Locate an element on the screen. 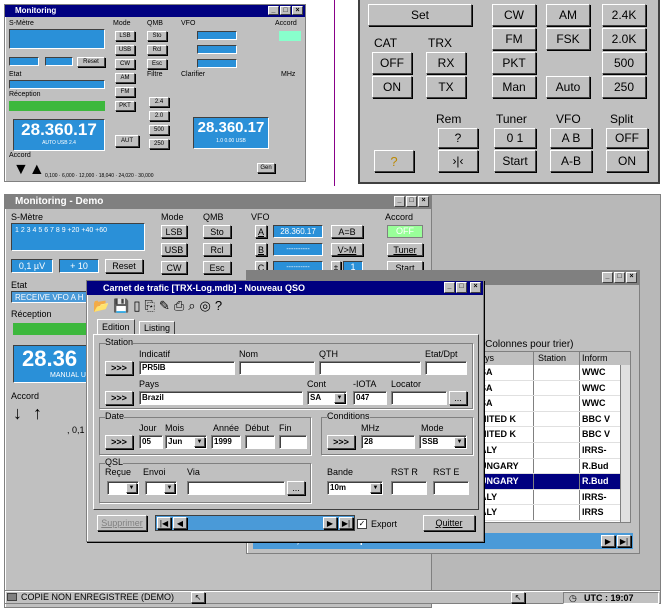  print-icon: ⎙ is located at coordinates (181, 305).